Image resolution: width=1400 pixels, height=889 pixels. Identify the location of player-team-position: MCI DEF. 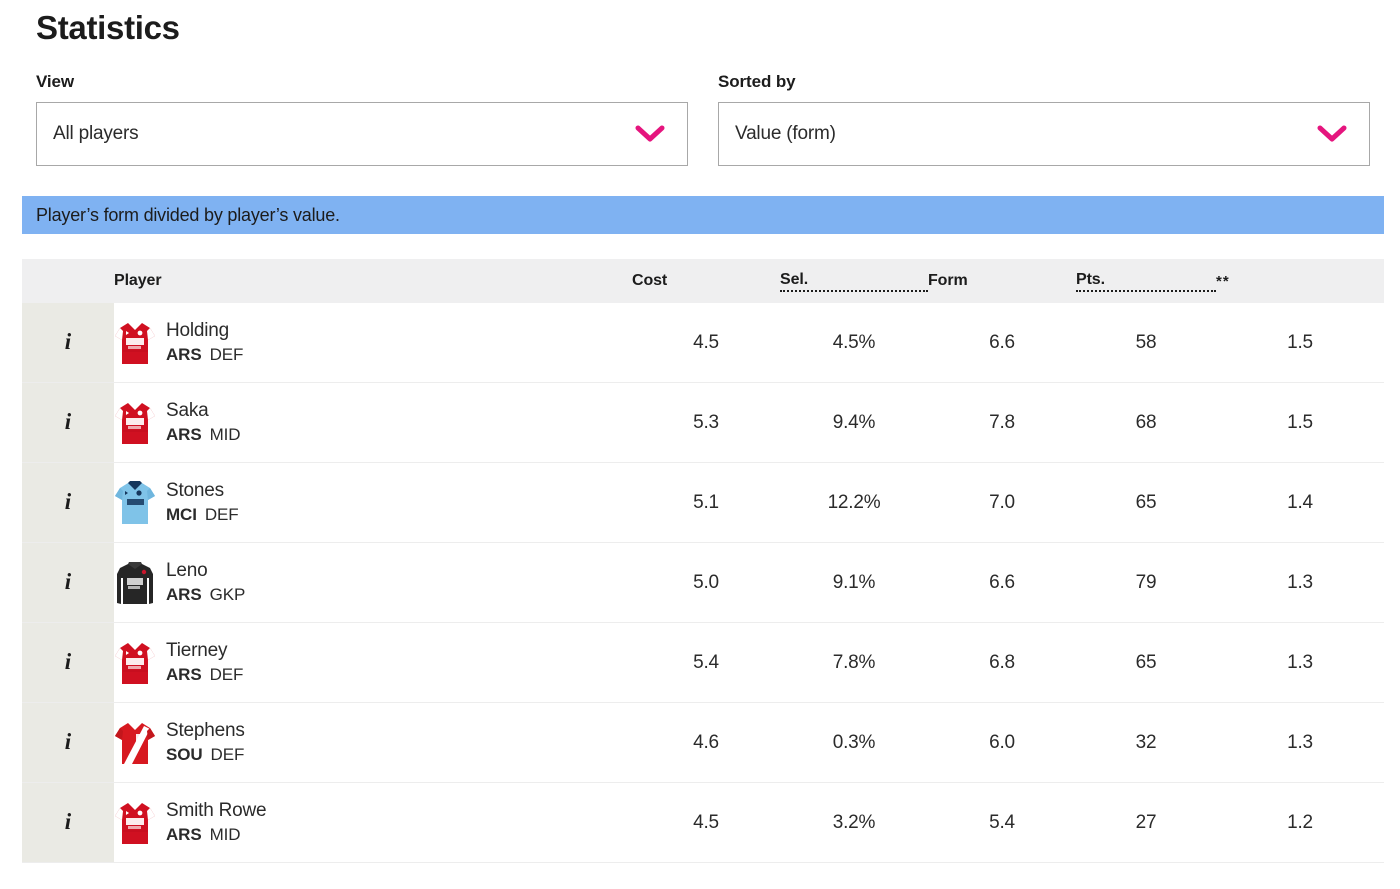
(202, 515).